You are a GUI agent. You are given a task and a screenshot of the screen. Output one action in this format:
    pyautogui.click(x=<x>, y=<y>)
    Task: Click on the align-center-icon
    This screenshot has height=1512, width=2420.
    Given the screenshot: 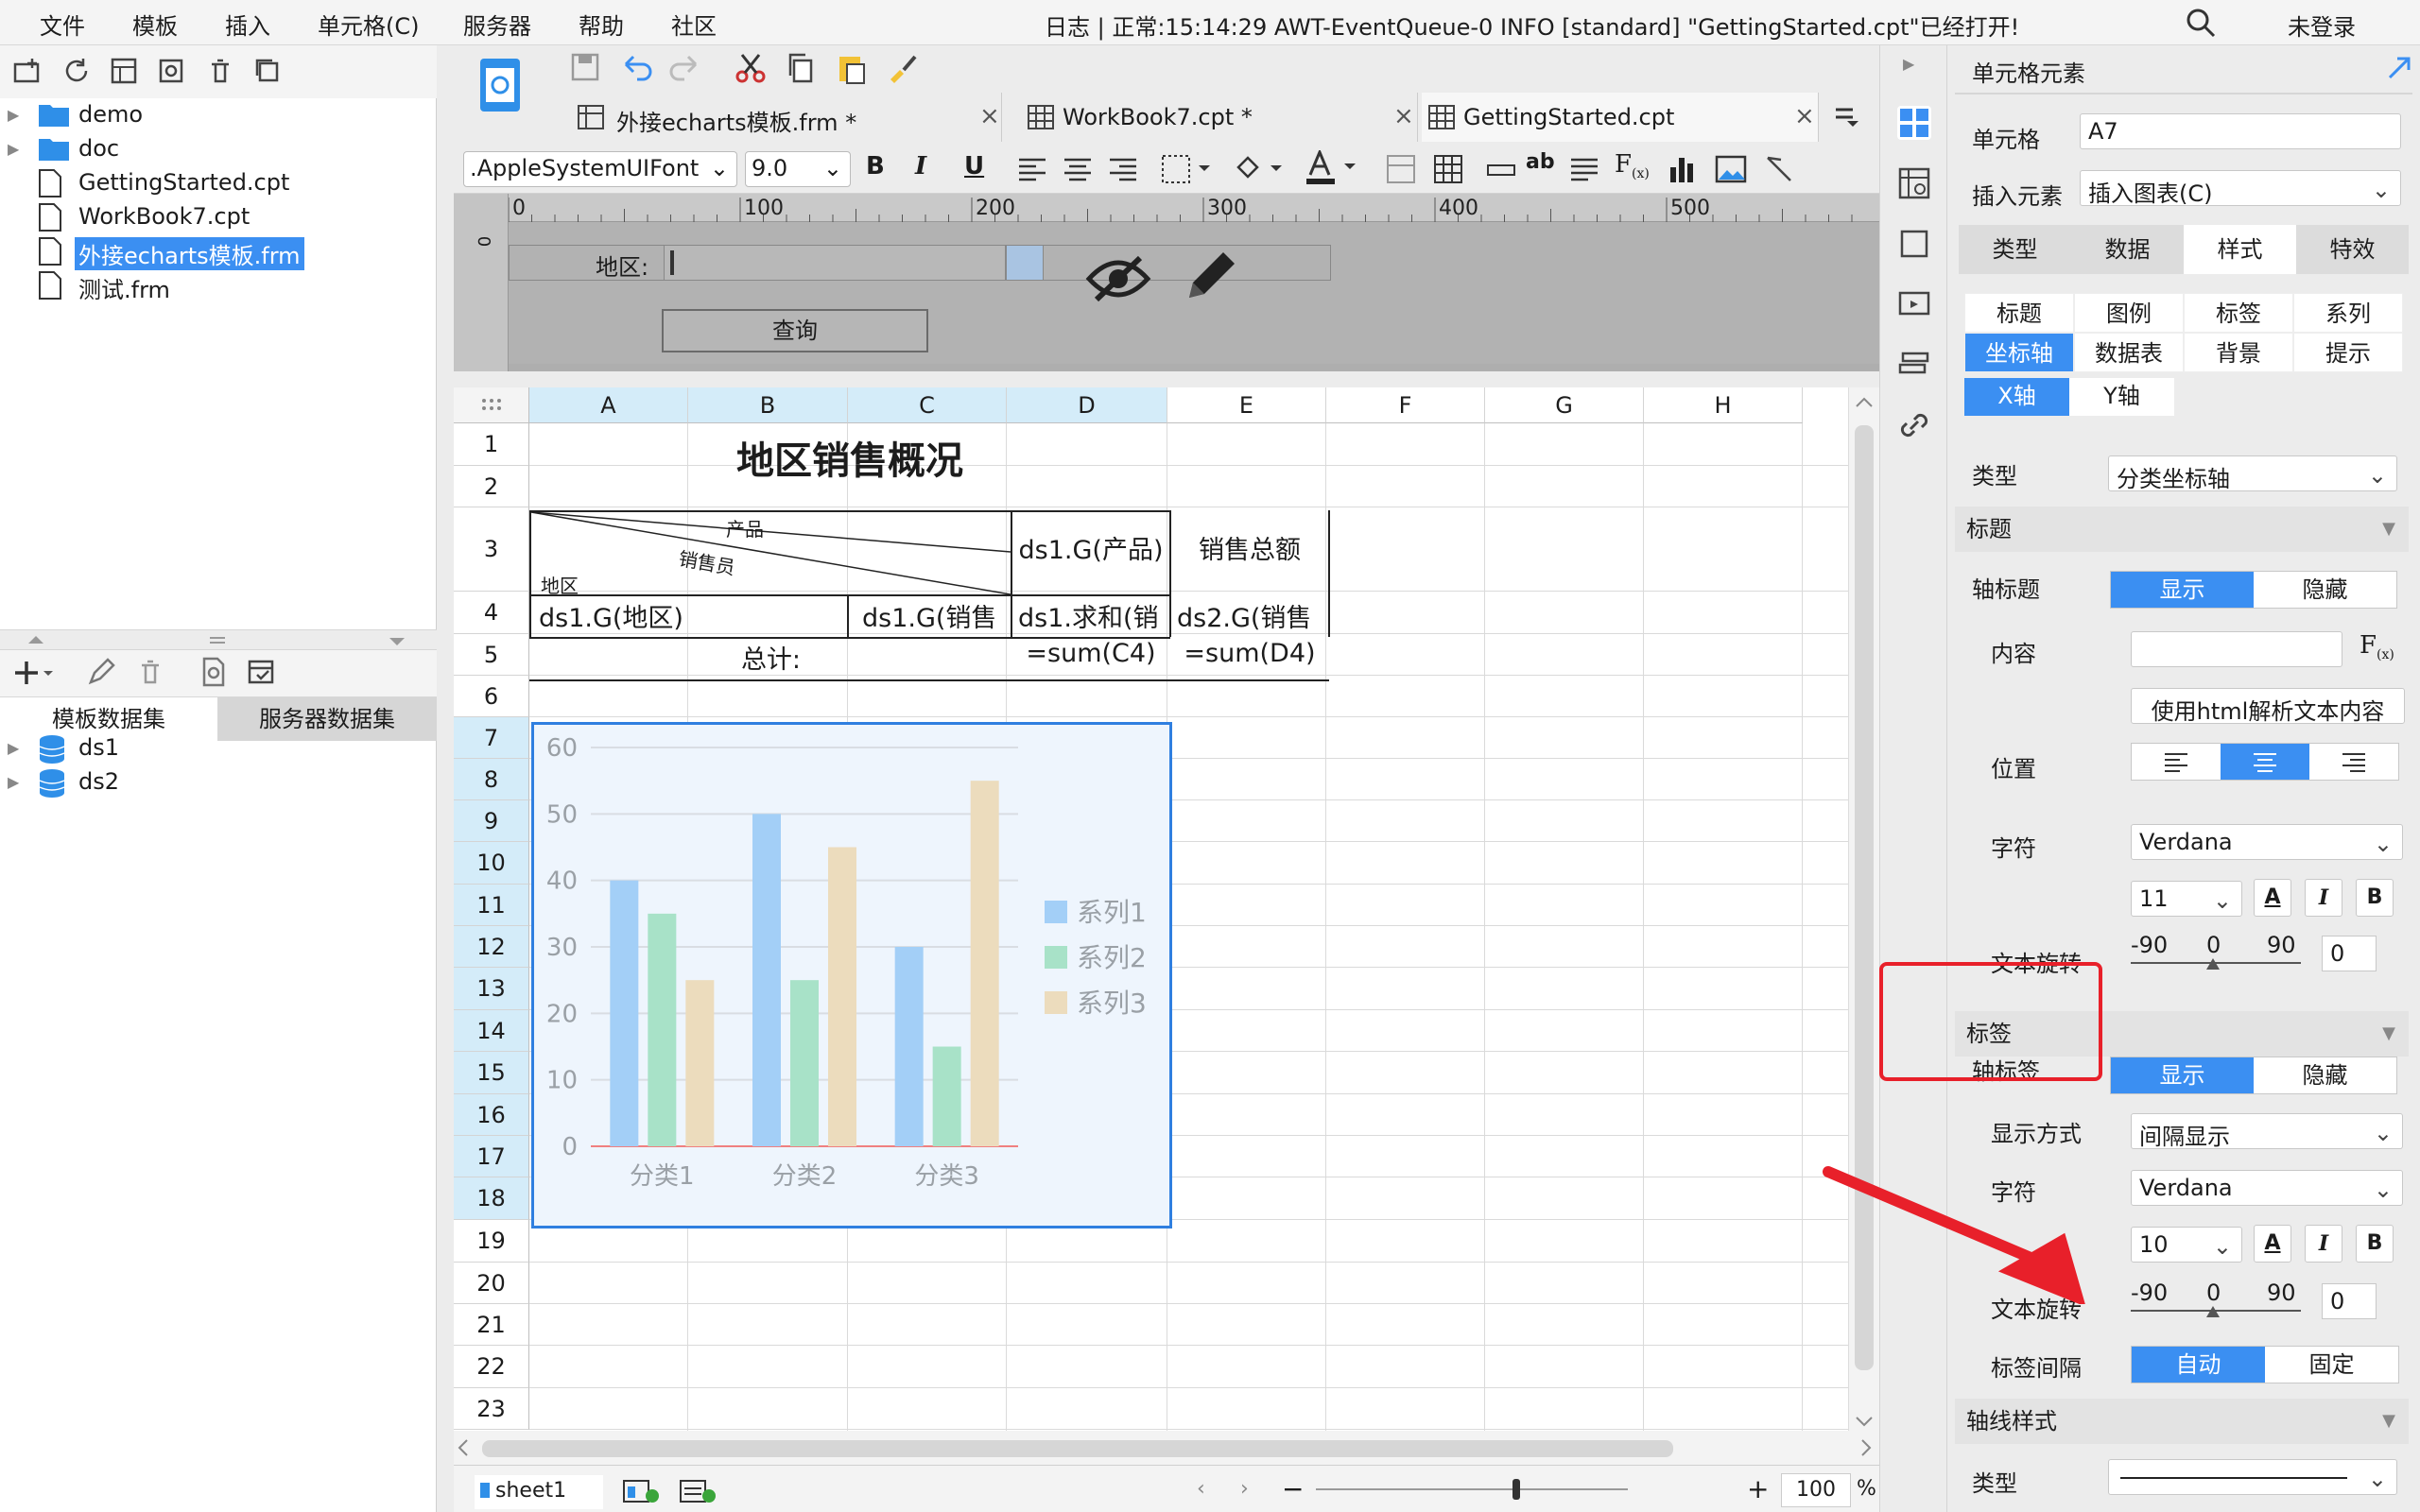 What is the action you would take?
    pyautogui.click(x=1078, y=169)
    